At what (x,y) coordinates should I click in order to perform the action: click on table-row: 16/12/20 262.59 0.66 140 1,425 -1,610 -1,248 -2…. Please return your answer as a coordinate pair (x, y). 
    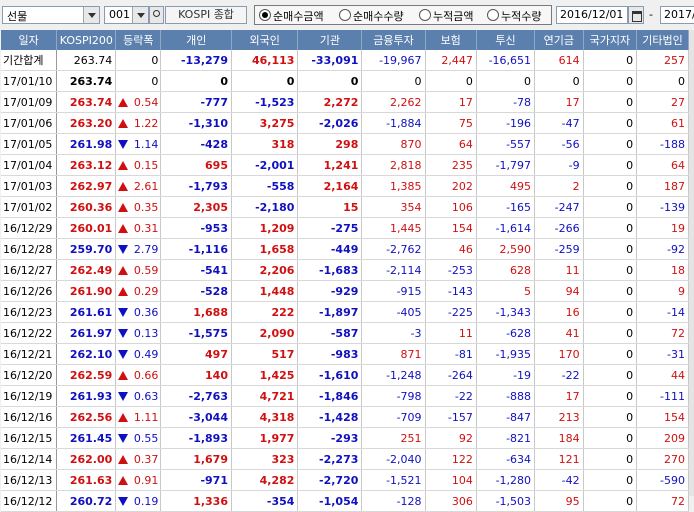
    Looking at the image, I should click on (345, 375).